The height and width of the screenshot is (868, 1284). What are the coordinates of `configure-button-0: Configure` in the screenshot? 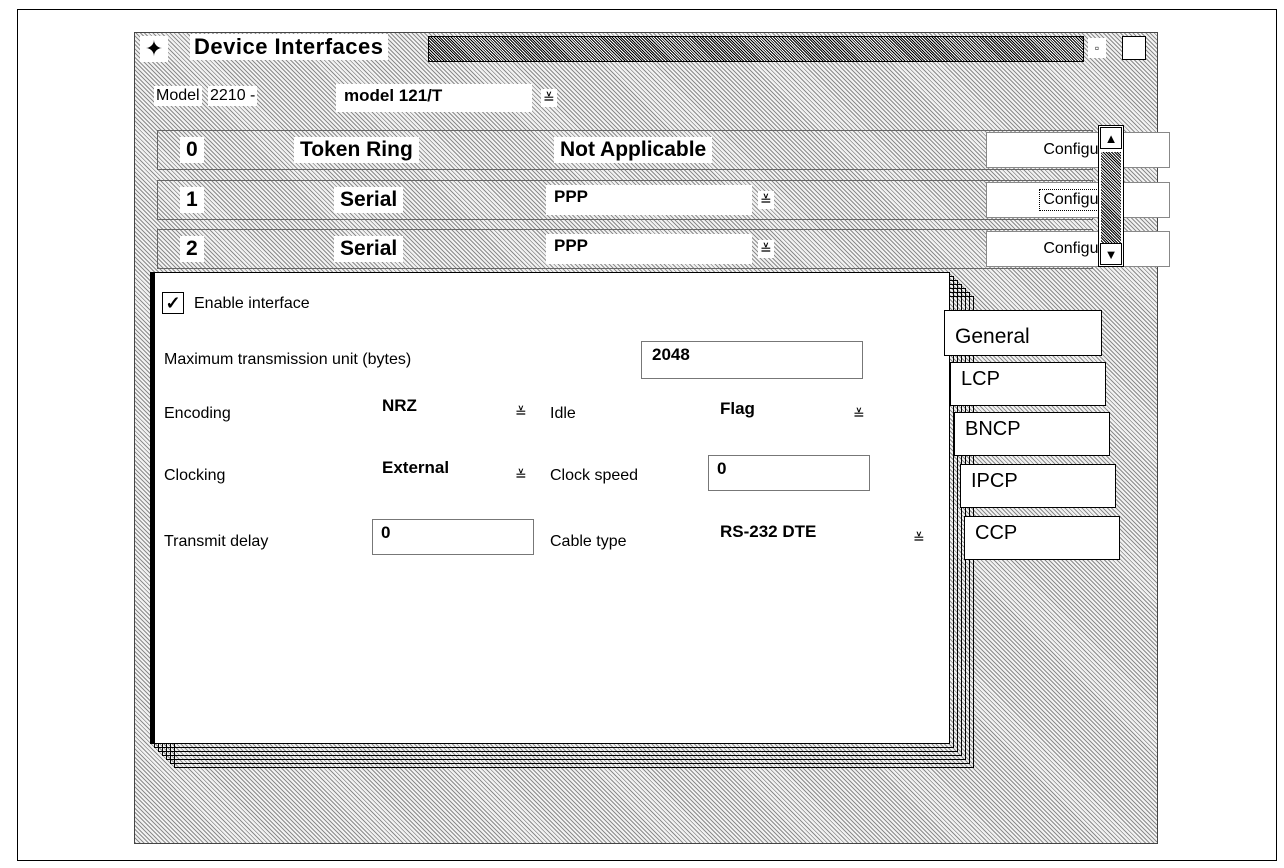 It's located at (1078, 150).